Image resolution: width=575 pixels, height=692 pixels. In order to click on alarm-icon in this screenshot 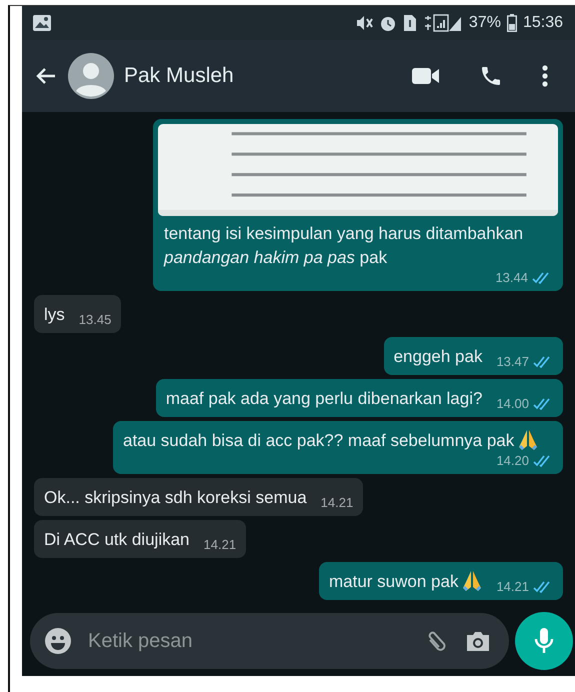, I will do `click(387, 23)`.